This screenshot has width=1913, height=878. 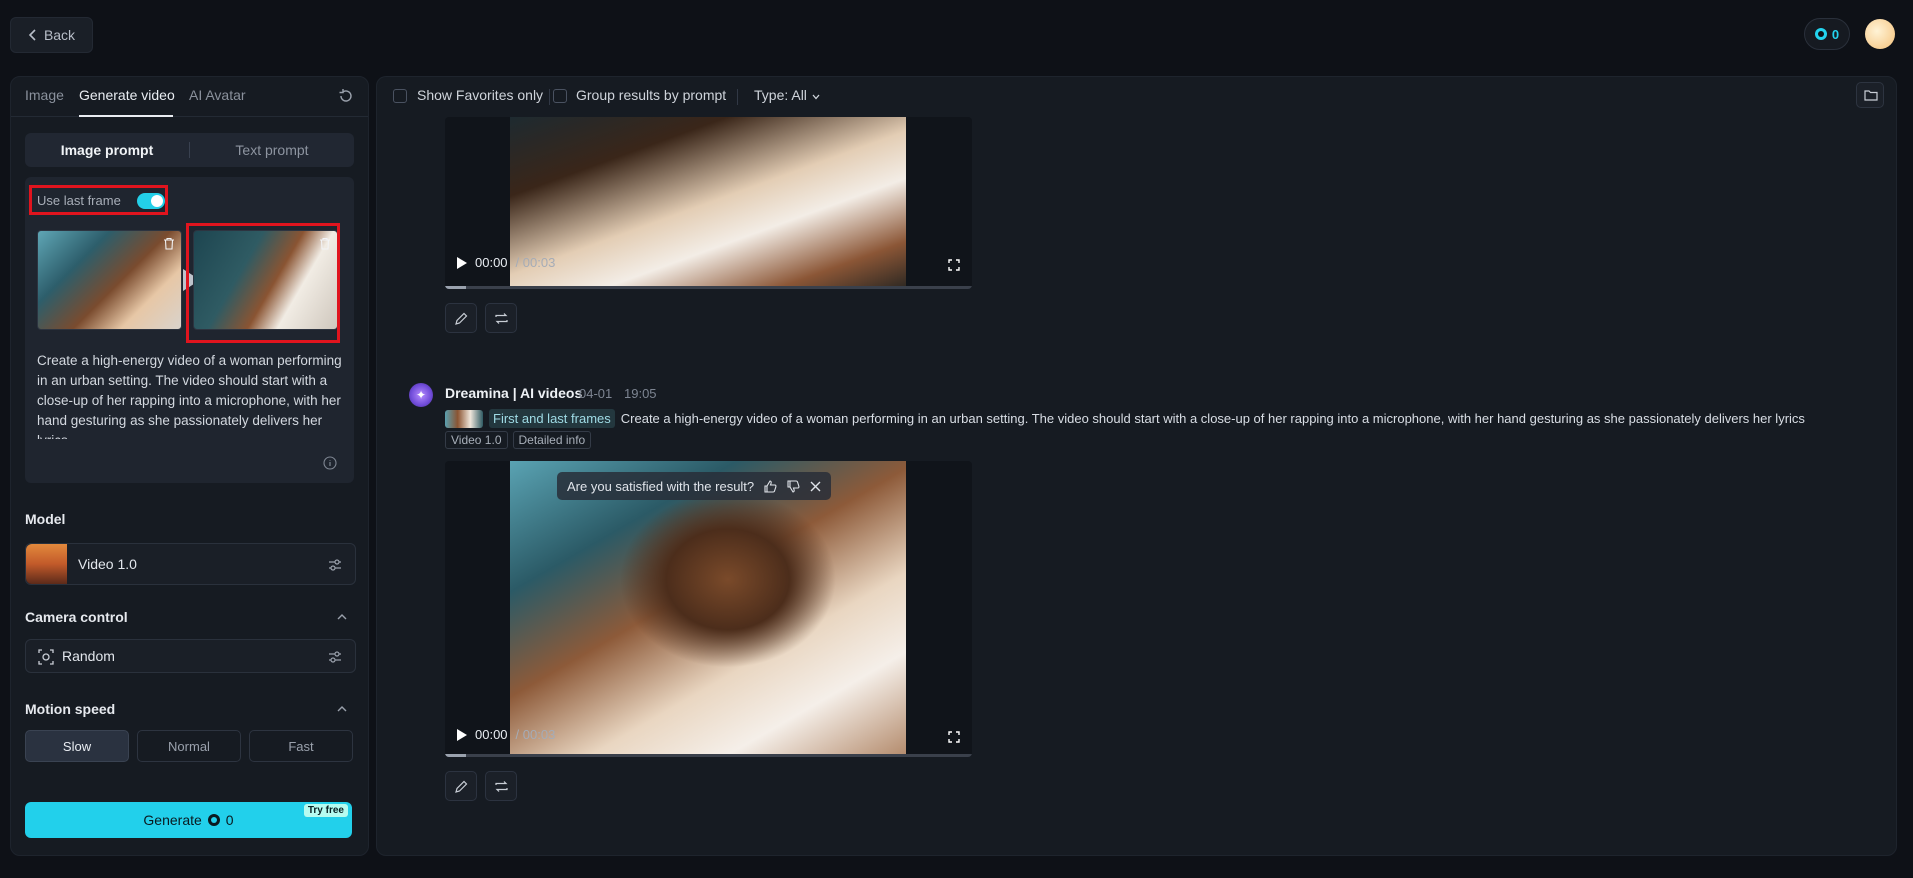 What do you see at coordinates (301, 746) in the screenshot?
I see `speed-fast-button: Fast` at bounding box center [301, 746].